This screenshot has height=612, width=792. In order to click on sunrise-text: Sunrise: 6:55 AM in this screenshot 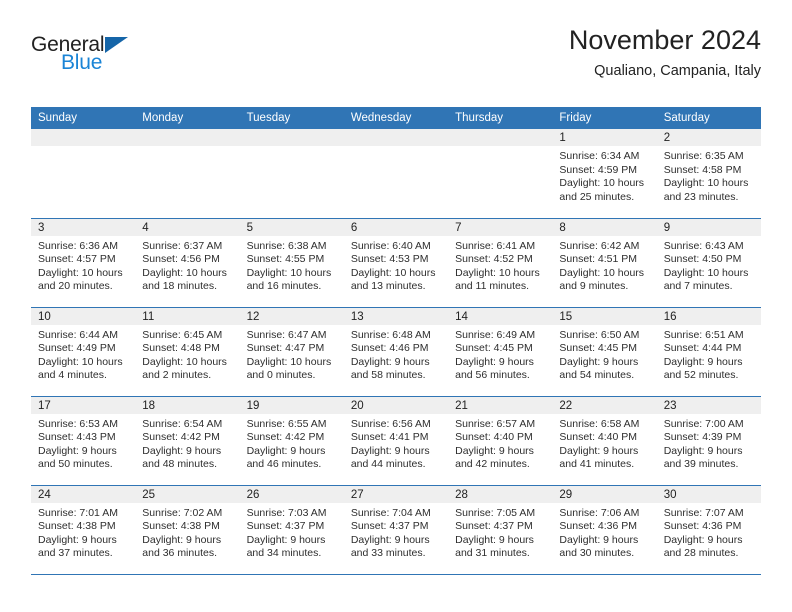, I will do `click(286, 423)`.